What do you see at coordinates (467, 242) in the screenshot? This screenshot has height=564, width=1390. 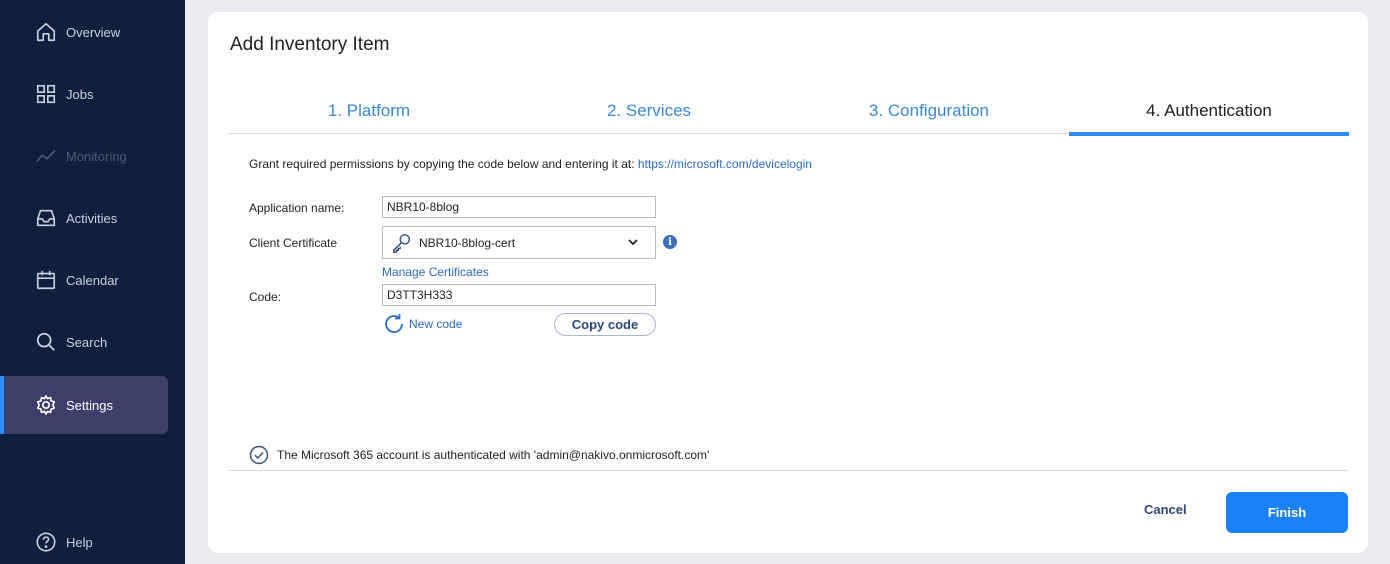 I see `client-certificate-value: NBR10-8blog-cert` at bounding box center [467, 242].